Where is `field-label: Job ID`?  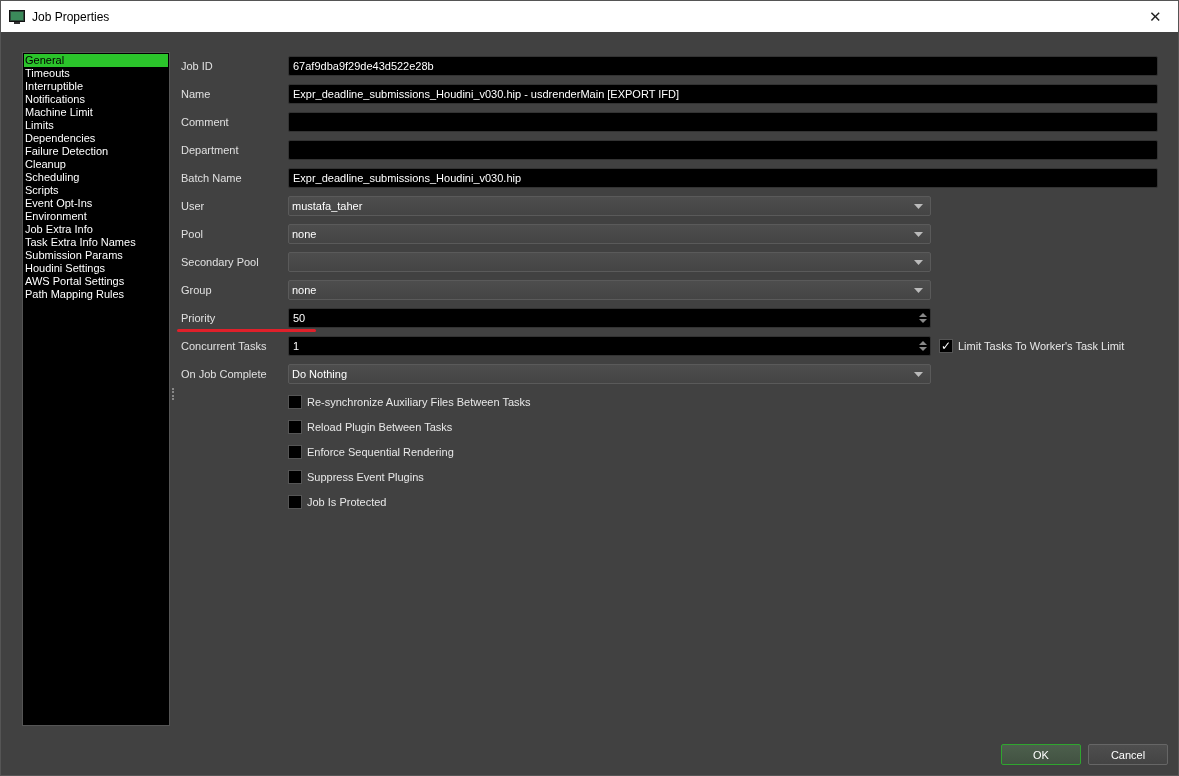
field-label: Job ID is located at coordinates (197, 66).